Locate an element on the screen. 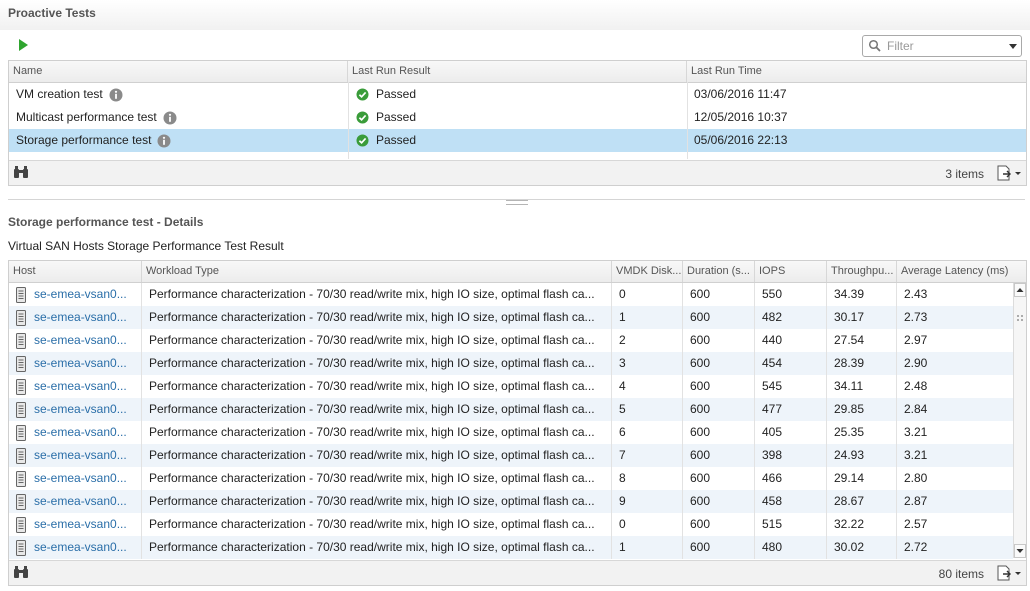  vmdk-disk-cell: 6 is located at coordinates (647, 432).